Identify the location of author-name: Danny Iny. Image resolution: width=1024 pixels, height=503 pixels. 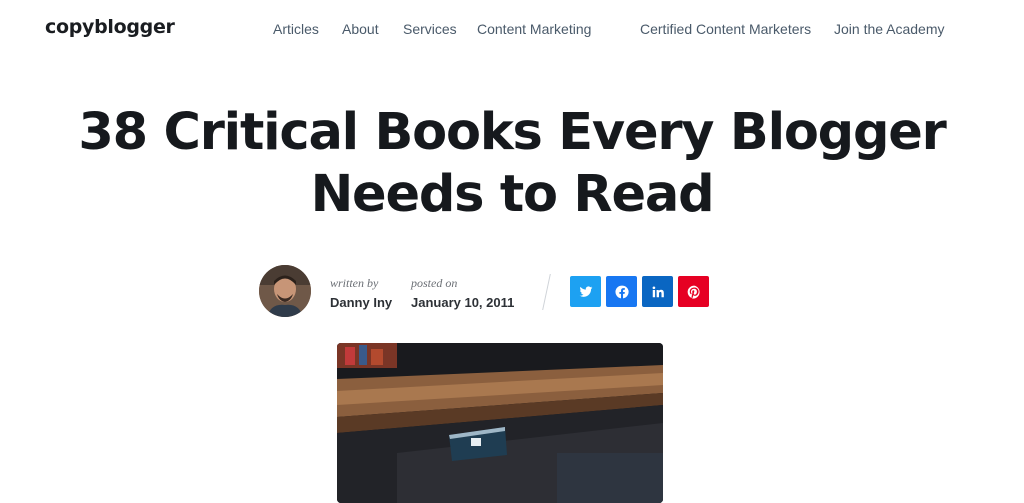
(361, 302).